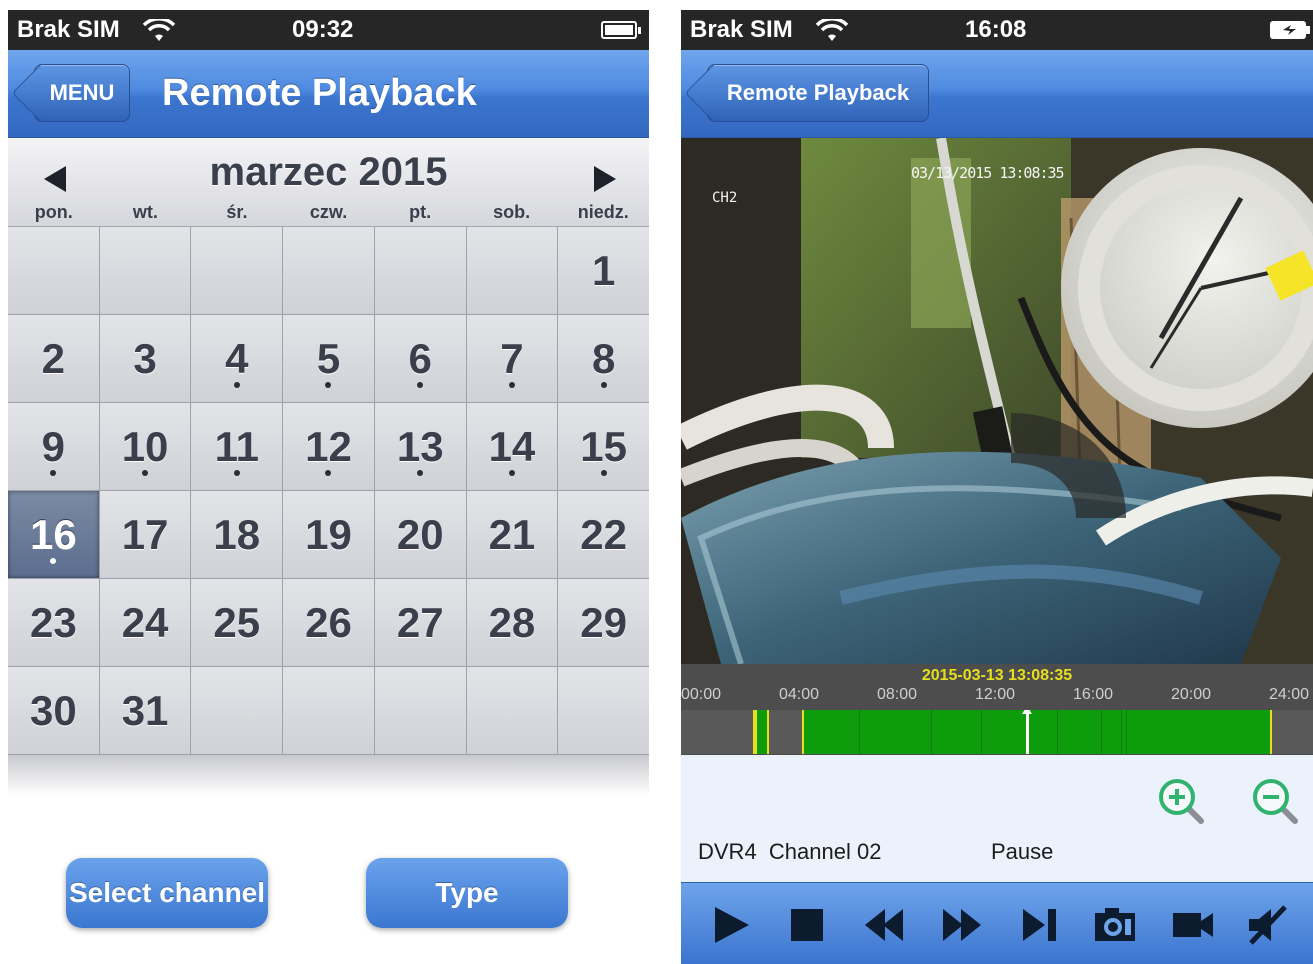 Image resolution: width=1313 pixels, height=964 pixels. I want to click on calendar-day: 18, so click(237, 534).